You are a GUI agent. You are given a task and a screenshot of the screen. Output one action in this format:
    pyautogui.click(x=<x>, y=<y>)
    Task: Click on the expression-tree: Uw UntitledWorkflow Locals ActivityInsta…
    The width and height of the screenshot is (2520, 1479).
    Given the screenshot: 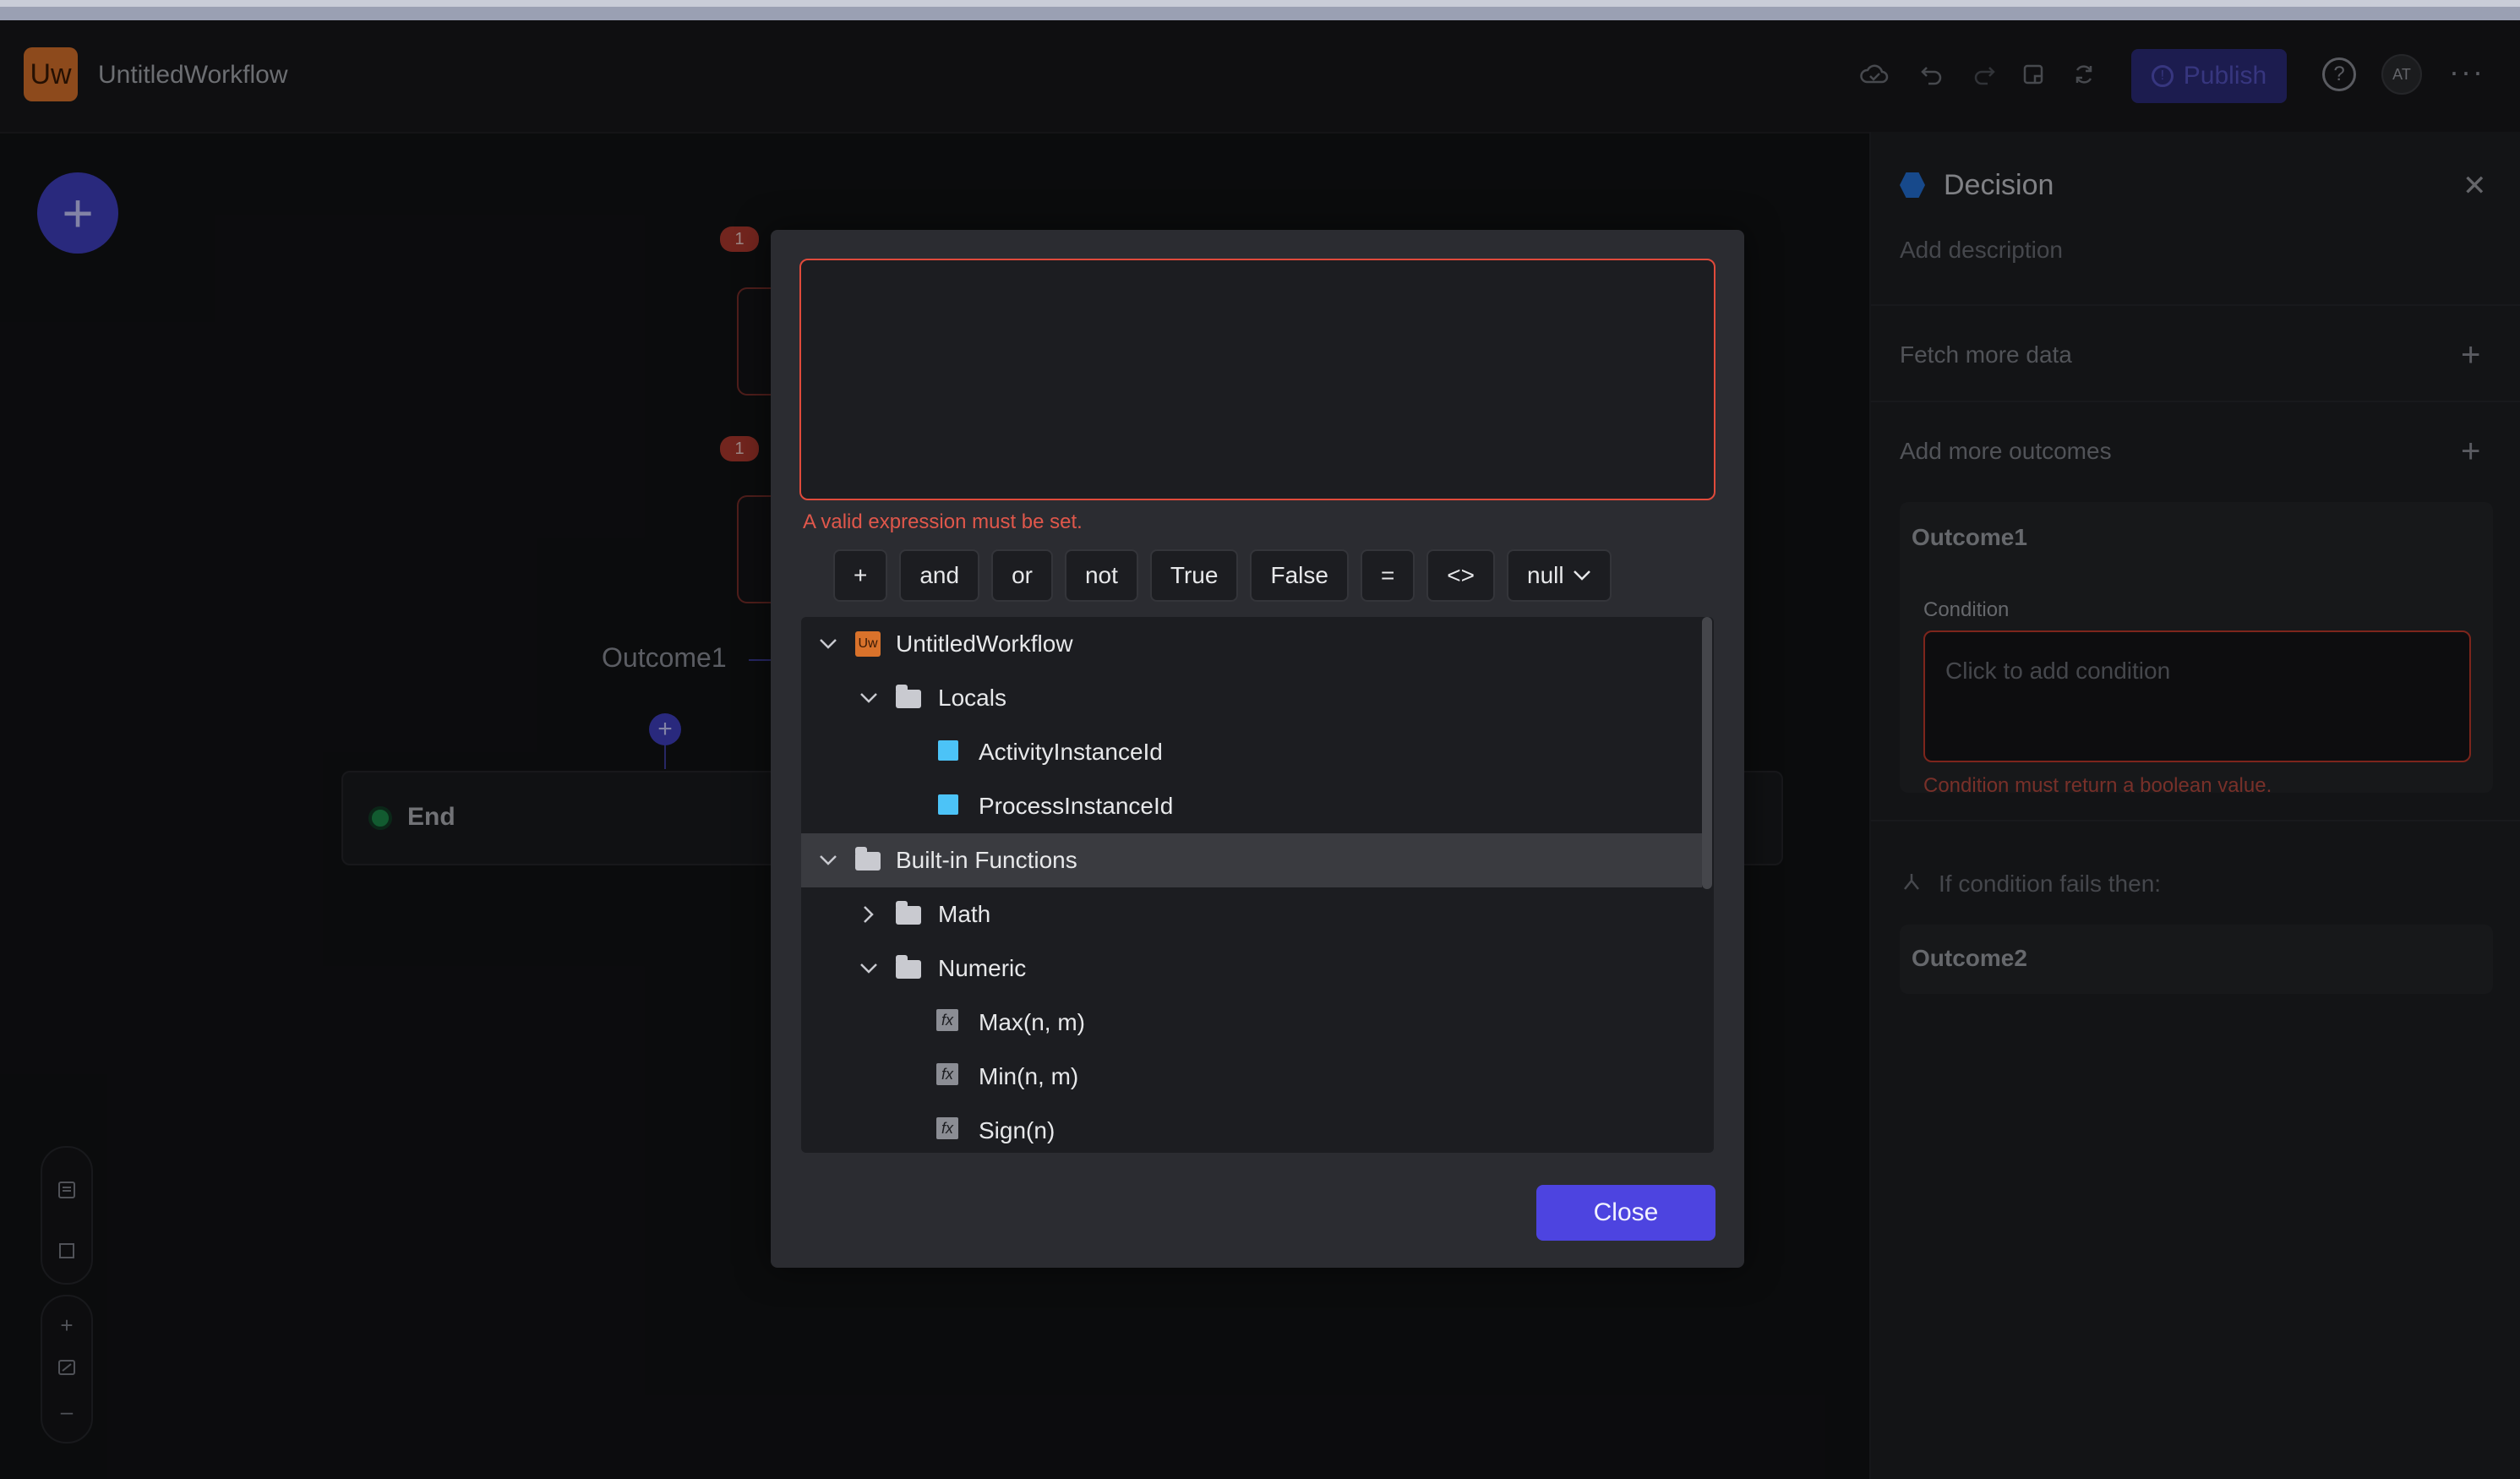 What is the action you would take?
    pyautogui.click(x=1257, y=885)
    